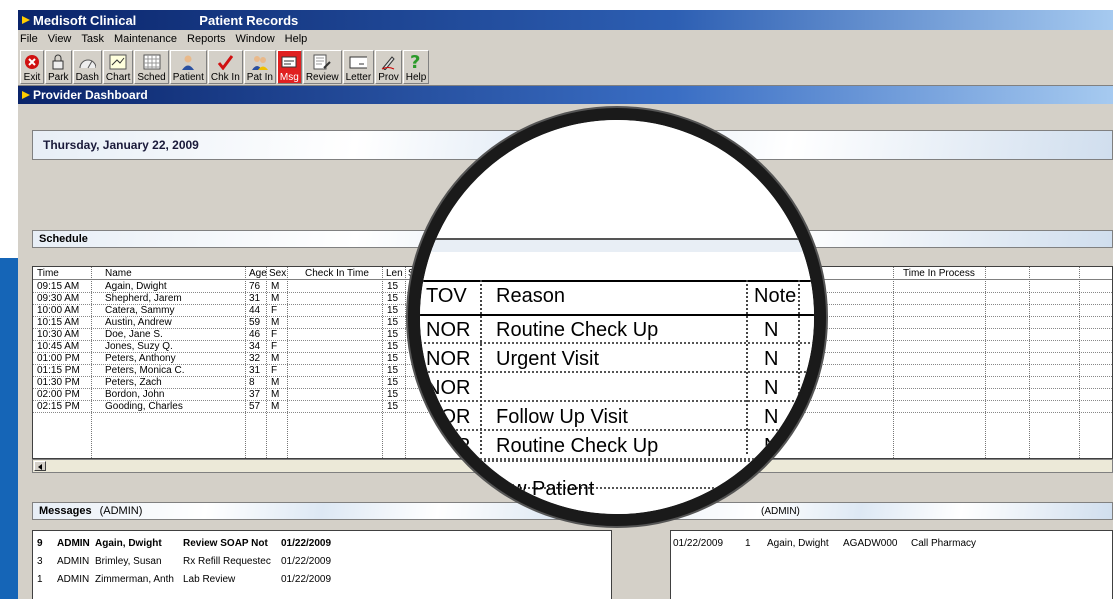 The image size is (1113, 599). I want to click on magnified-header-strip, so click(617, 245).